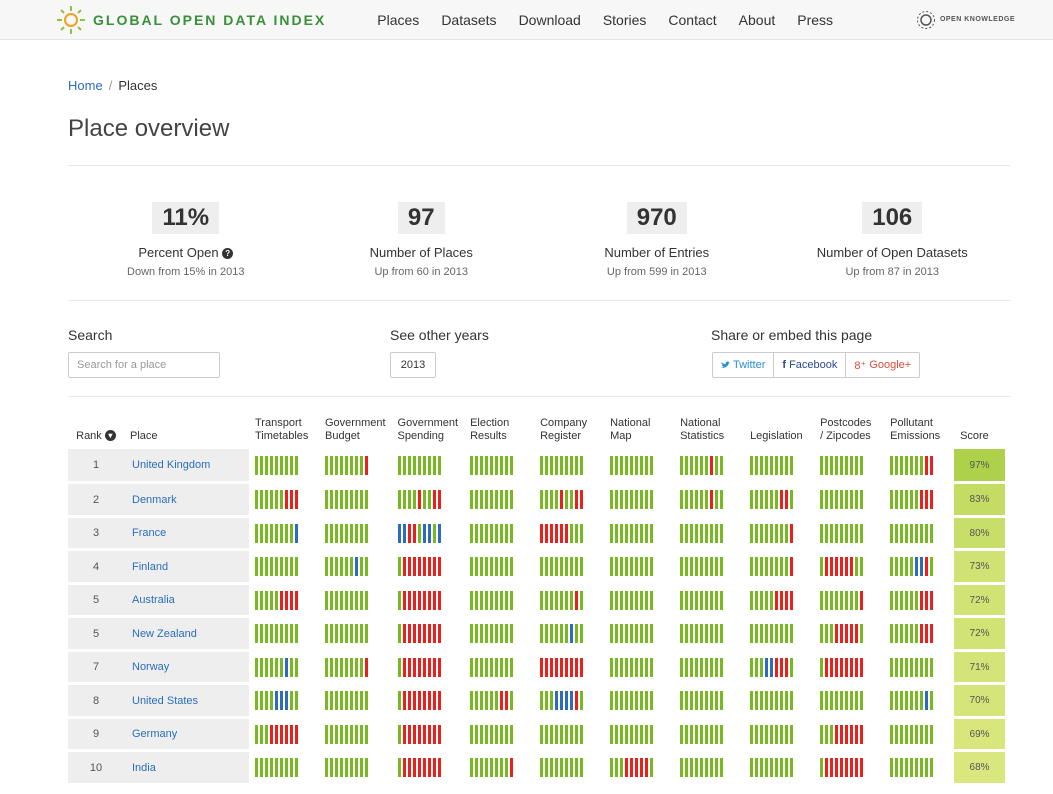 This screenshot has height=794, width=1053. I want to click on google-plus-button: 8⁺ Google+, so click(883, 365).